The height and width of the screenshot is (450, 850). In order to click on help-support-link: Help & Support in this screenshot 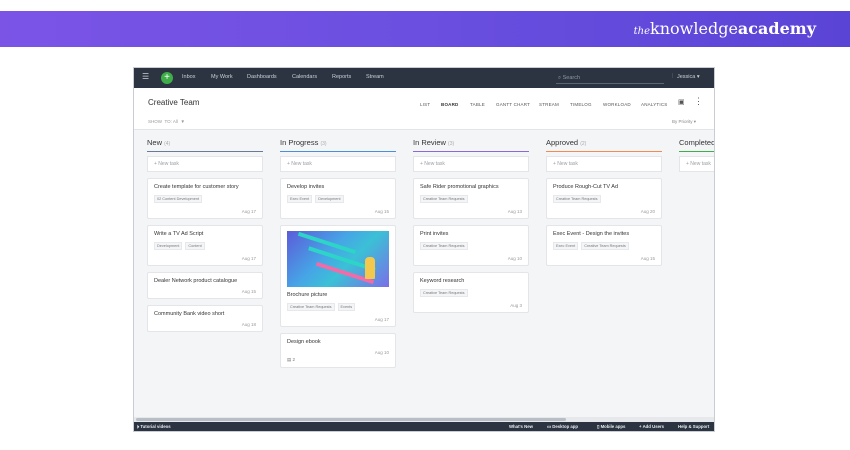, I will do `click(693, 426)`.